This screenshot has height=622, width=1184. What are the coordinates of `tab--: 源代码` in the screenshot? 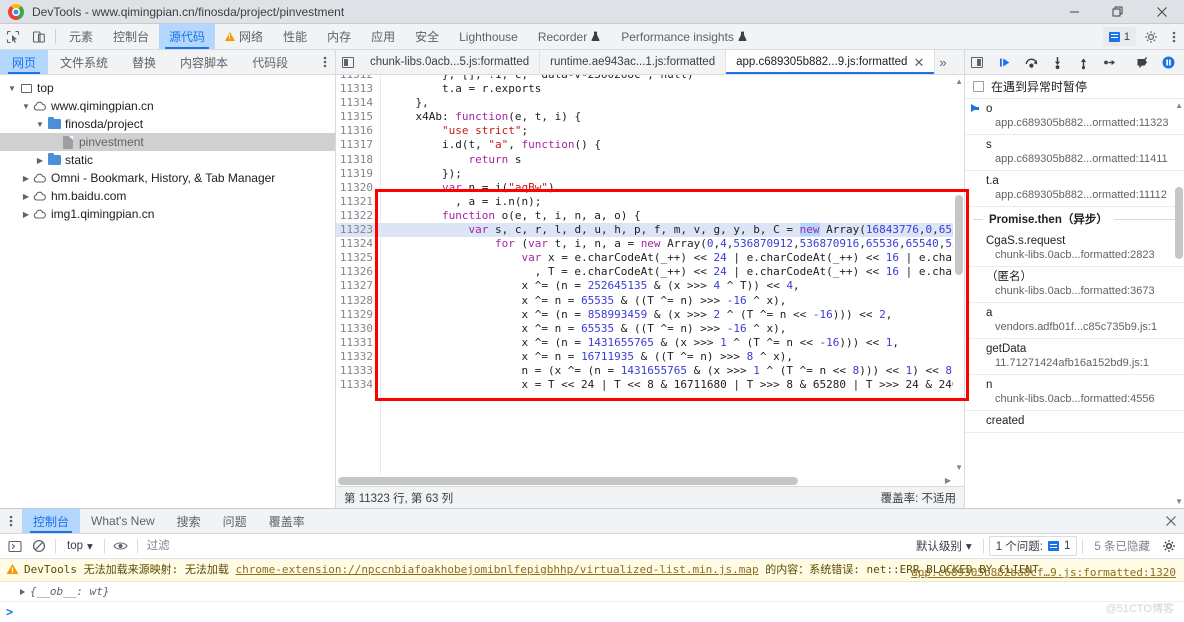 It's located at (187, 36).